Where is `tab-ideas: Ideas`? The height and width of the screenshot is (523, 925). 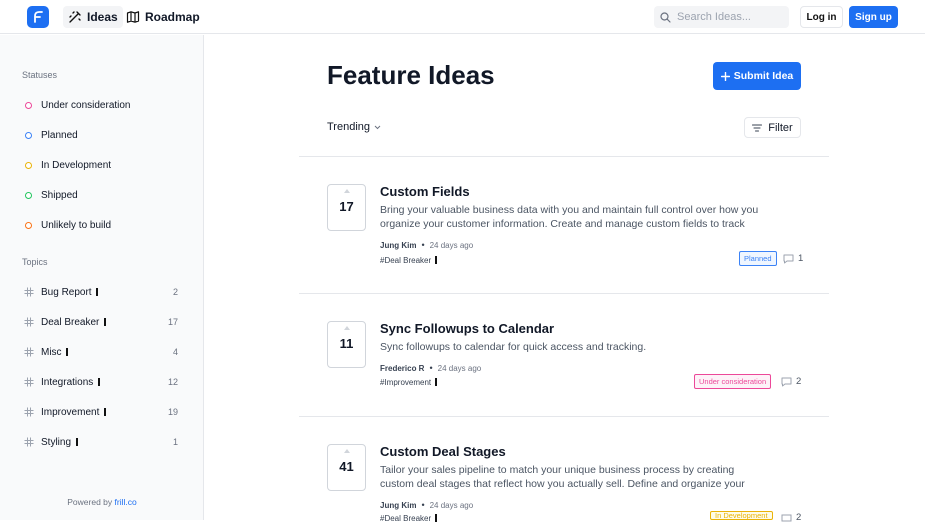 tab-ideas: Ideas is located at coordinates (93, 17).